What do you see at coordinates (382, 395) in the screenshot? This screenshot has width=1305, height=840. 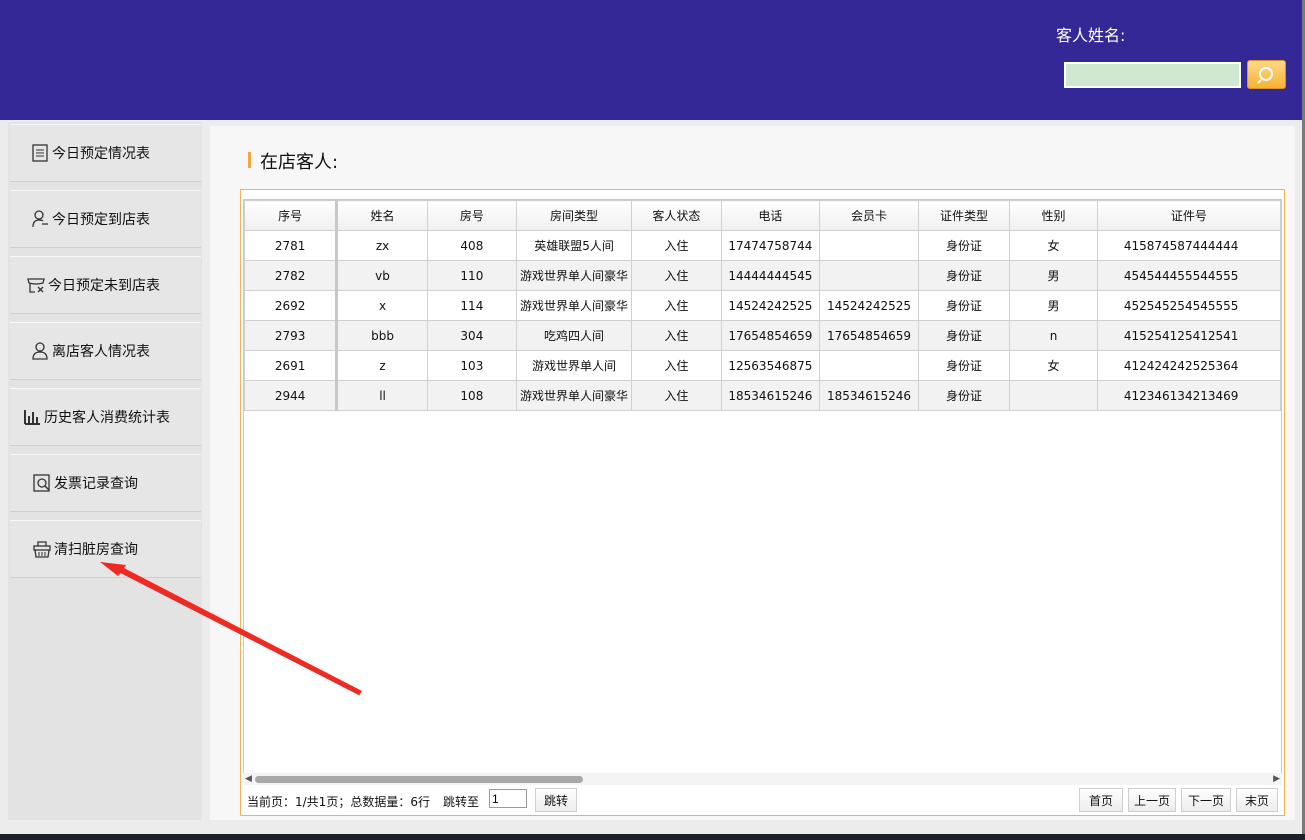 I see `table-cell: ll` at bounding box center [382, 395].